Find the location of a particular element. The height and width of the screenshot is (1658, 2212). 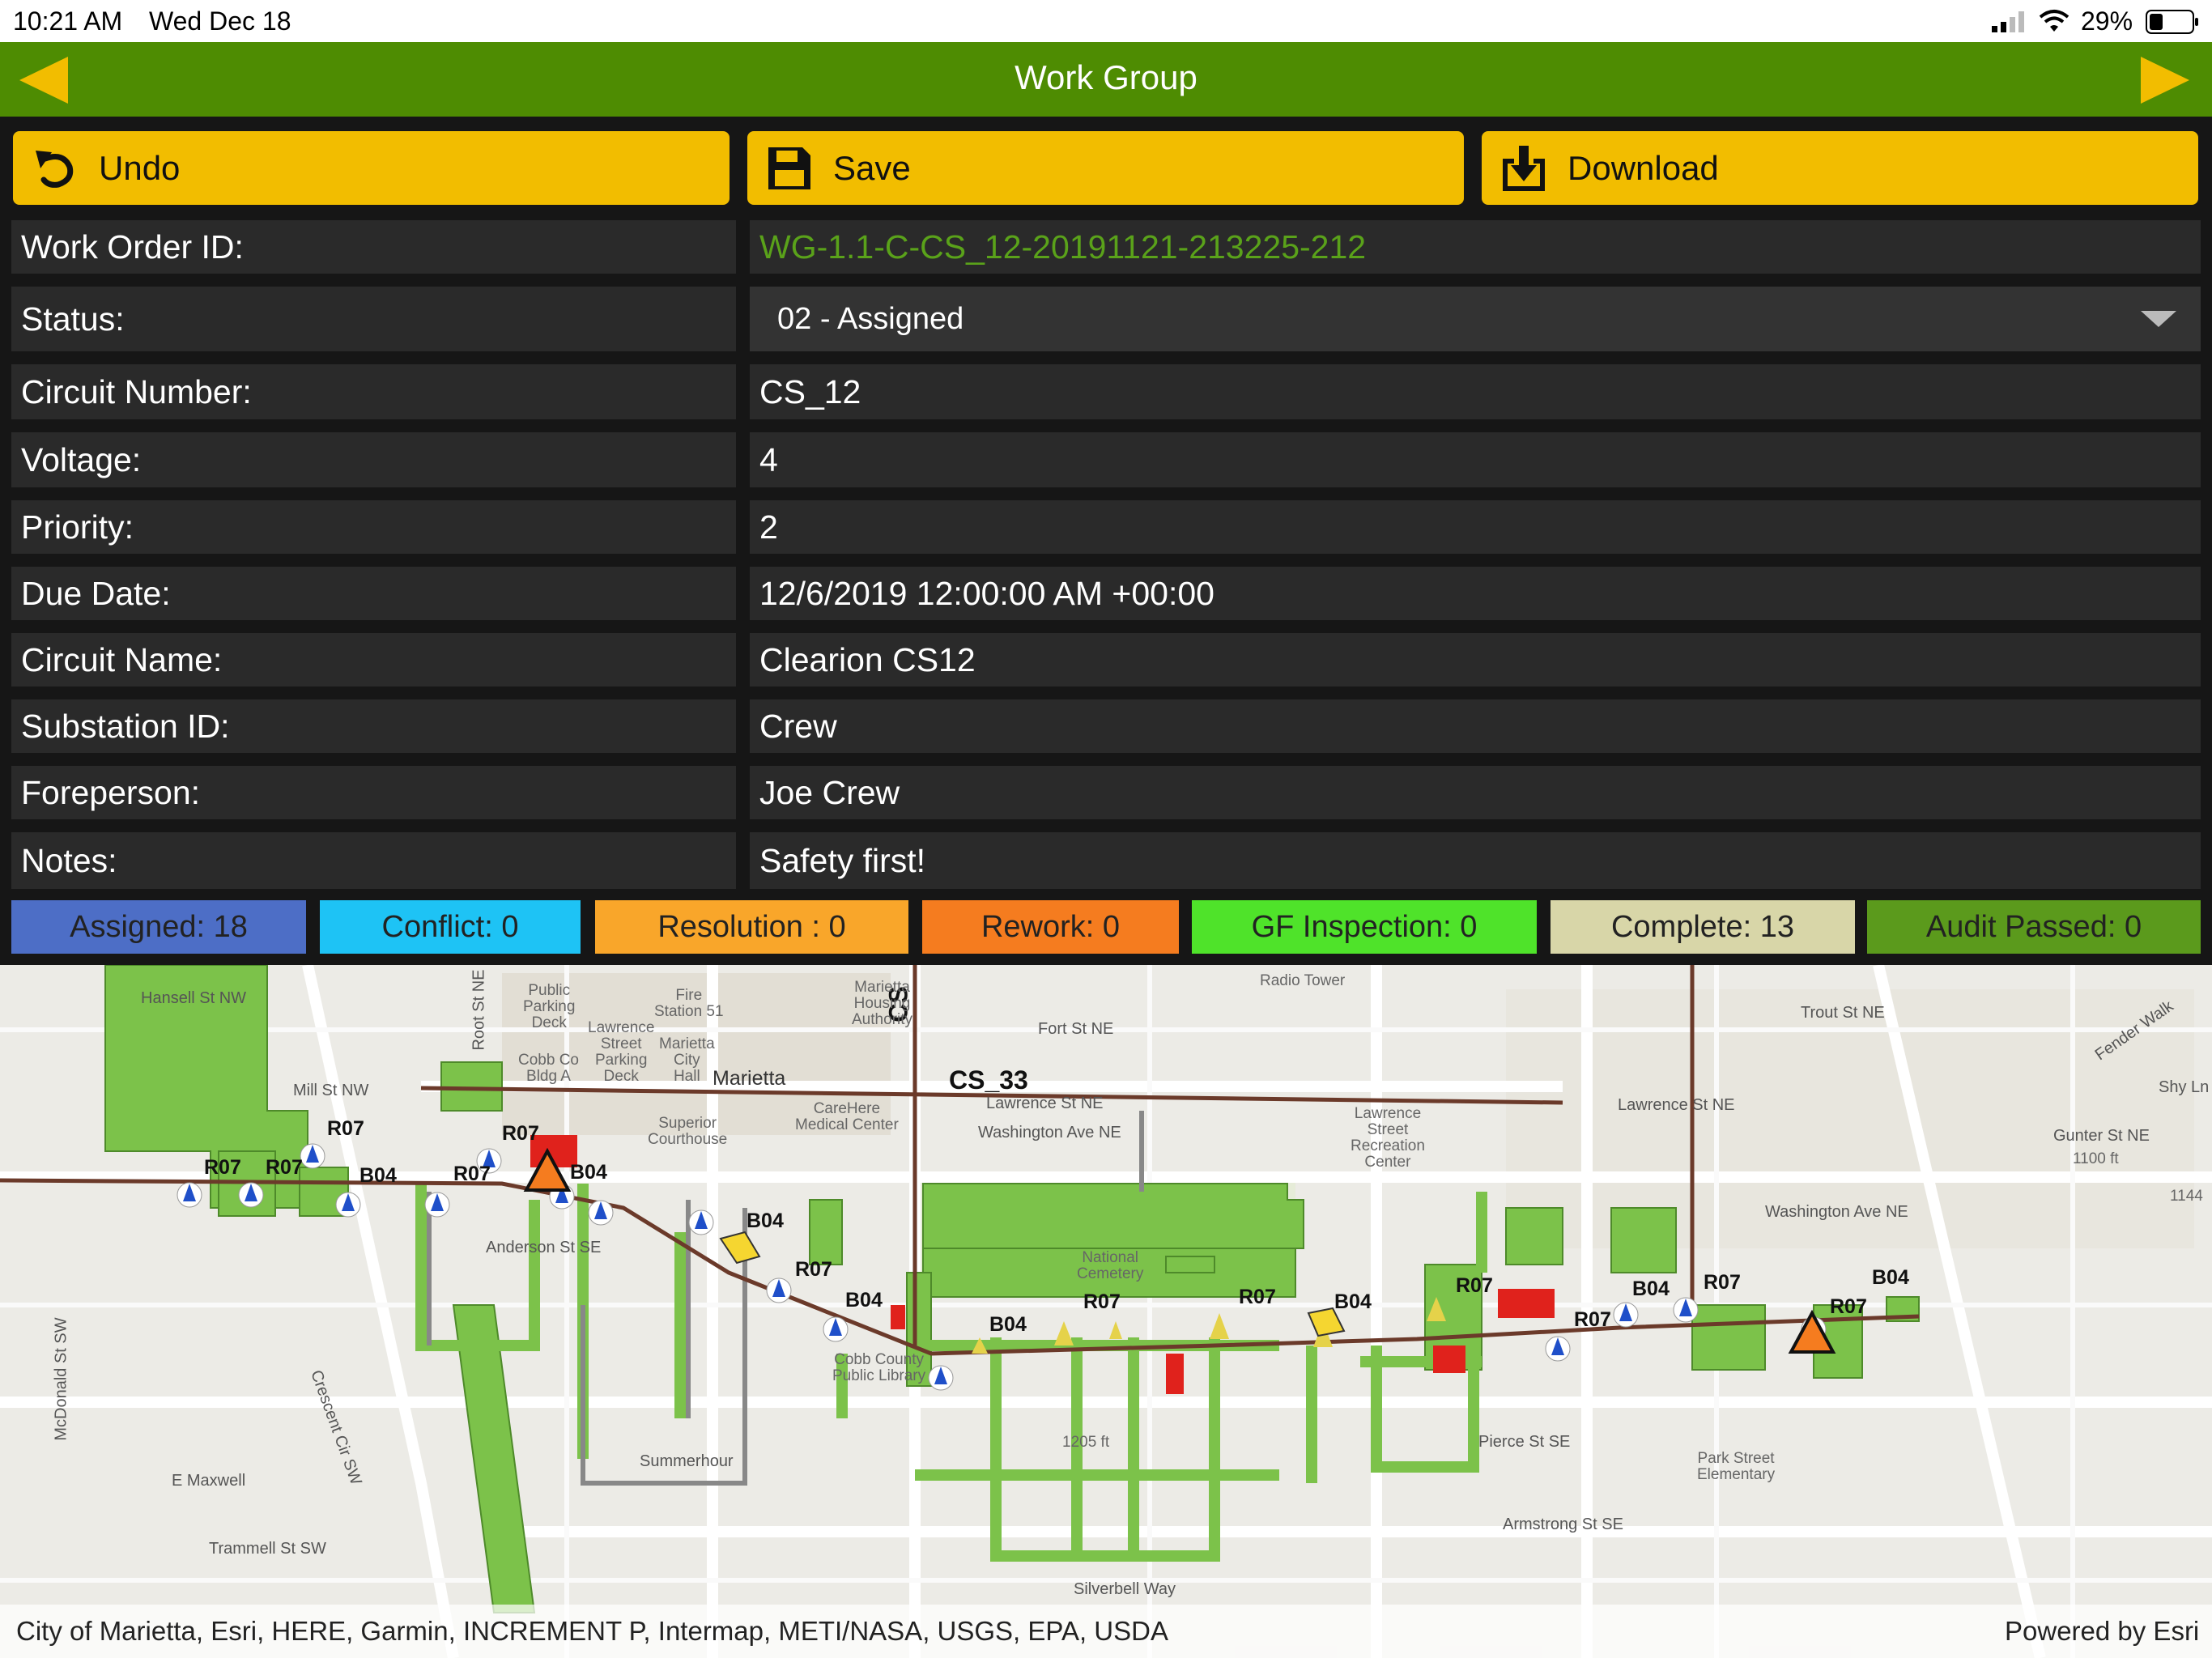

poi-label: Park Street Elementary is located at coordinates (1737, 1466).